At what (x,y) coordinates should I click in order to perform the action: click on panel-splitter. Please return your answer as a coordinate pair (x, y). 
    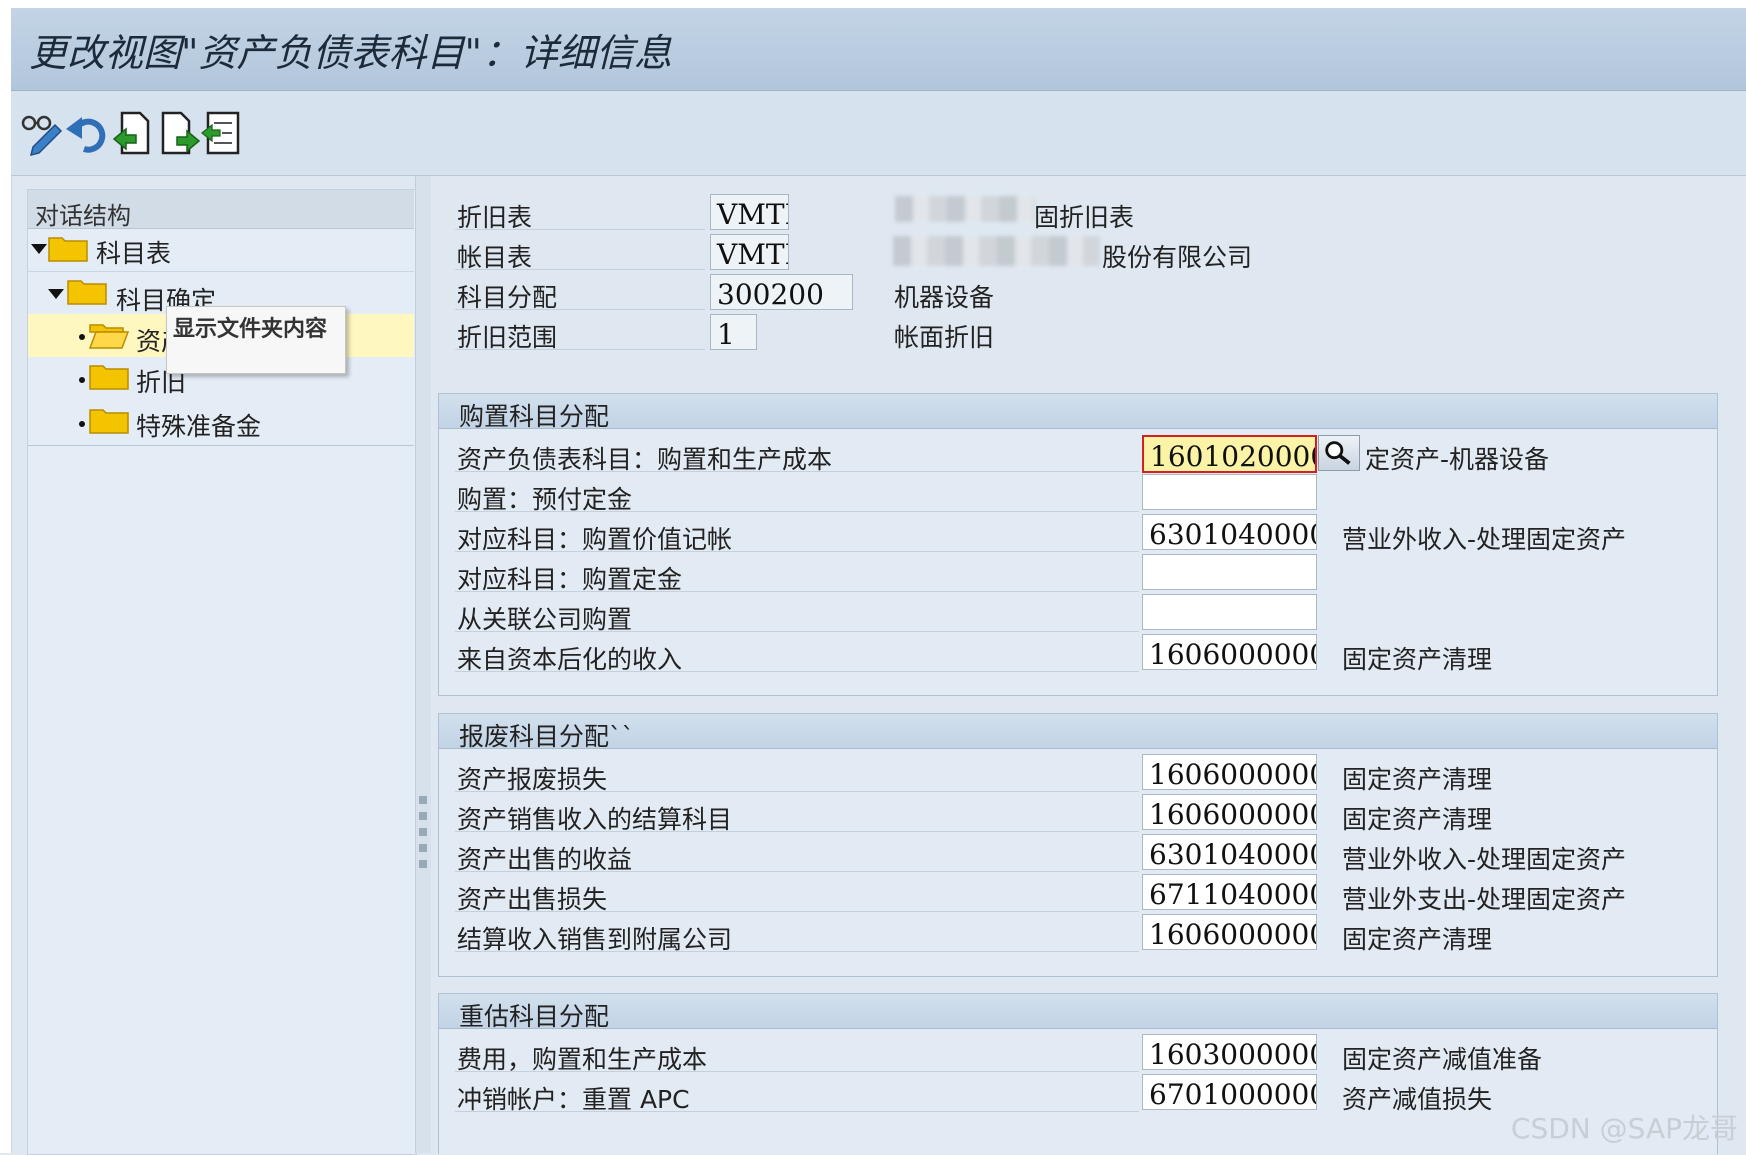
    Looking at the image, I should click on (423, 664).